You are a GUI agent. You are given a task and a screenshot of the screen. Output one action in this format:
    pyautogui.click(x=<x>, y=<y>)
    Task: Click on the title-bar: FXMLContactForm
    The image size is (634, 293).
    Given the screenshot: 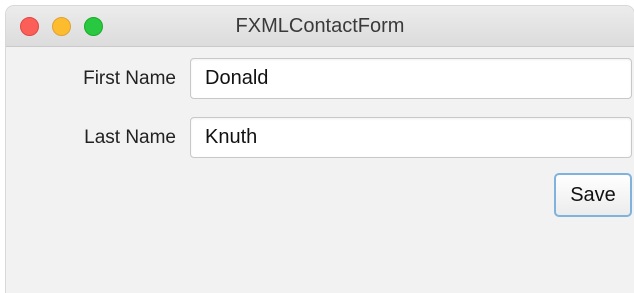 What is the action you would take?
    pyautogui.click(x=320, y=26)
    